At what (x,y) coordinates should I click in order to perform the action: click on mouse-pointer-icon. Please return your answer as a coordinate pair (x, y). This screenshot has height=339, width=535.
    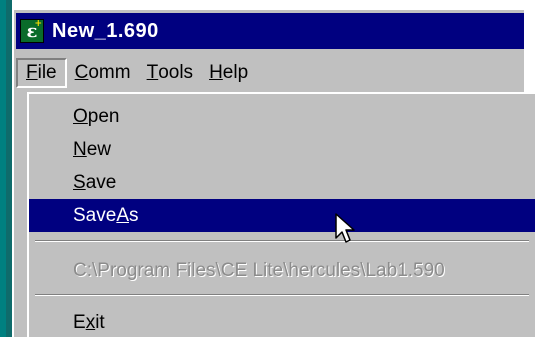
    Looking at the image, I should click on (345, 228).